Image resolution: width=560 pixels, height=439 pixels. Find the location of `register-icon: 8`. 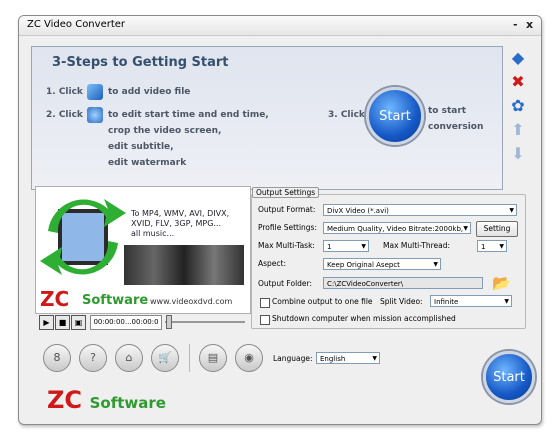

register-icon: 8 is located at coordinates (57, 358).